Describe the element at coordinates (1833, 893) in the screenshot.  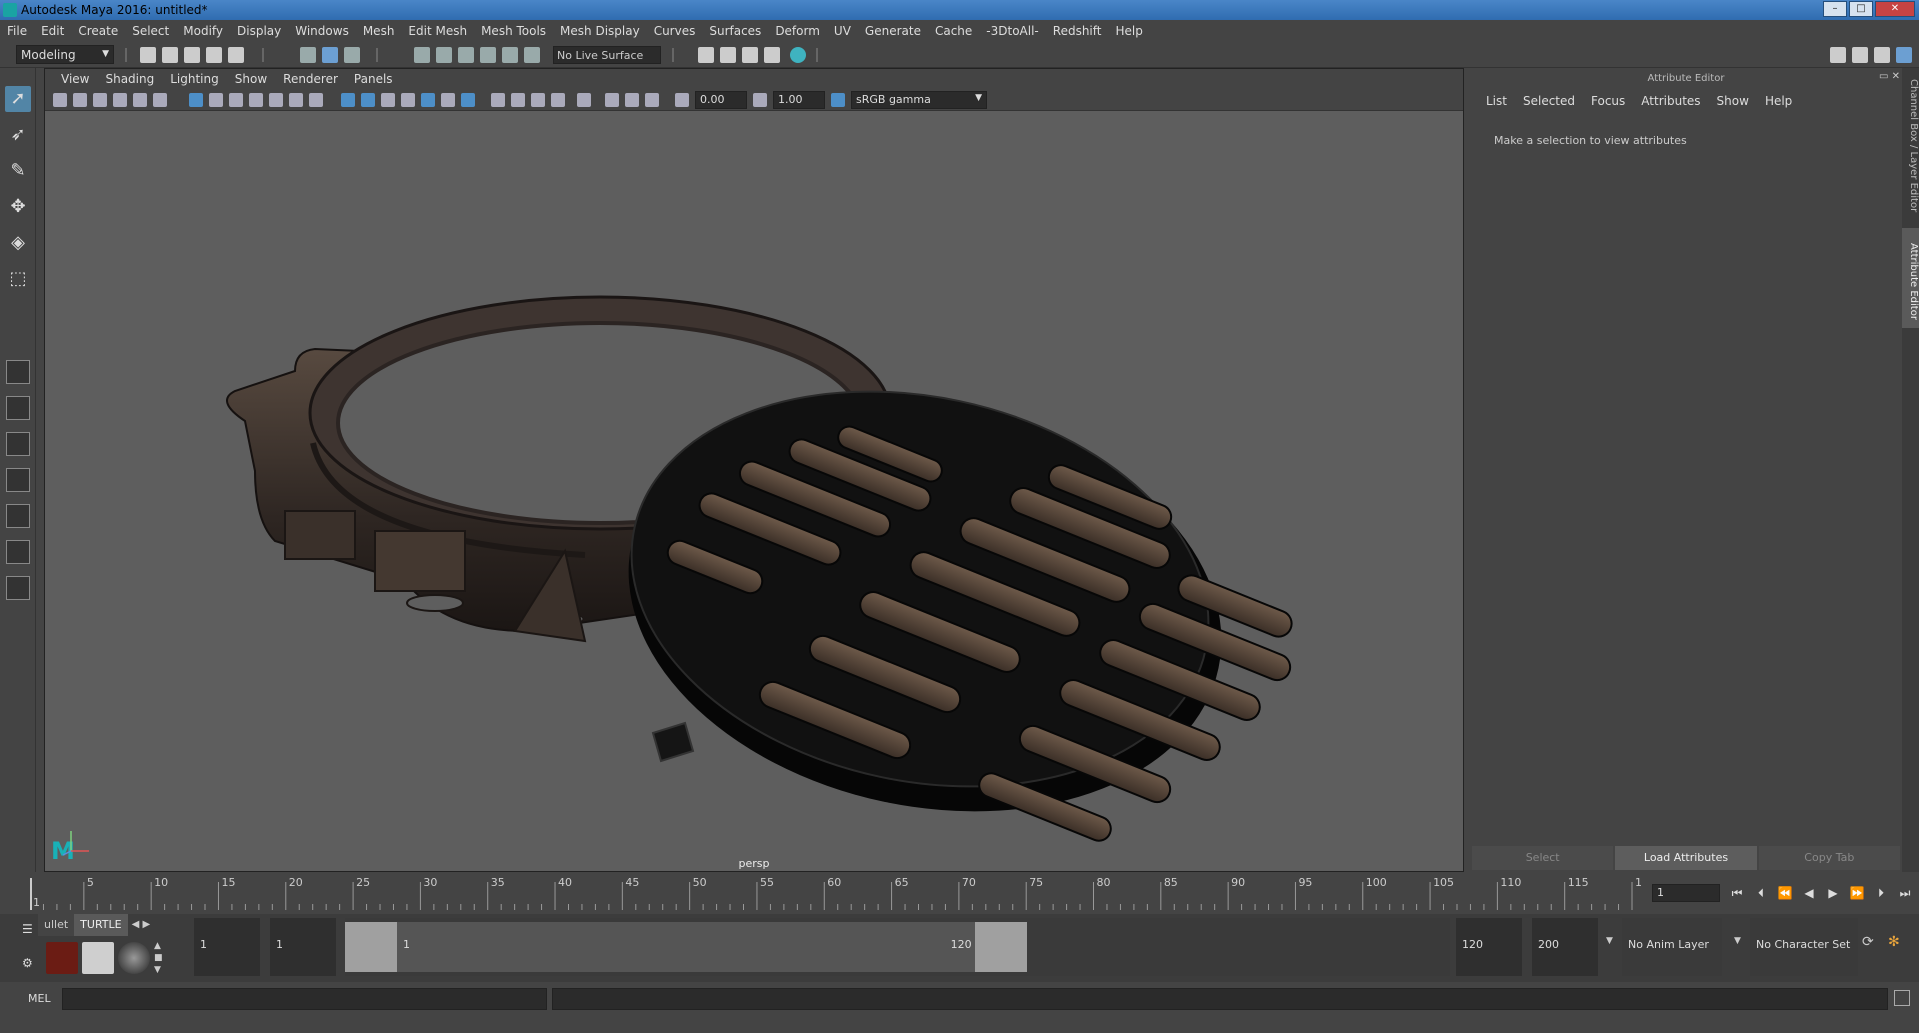
I see `play-forwards-icon: ▶` at that location.